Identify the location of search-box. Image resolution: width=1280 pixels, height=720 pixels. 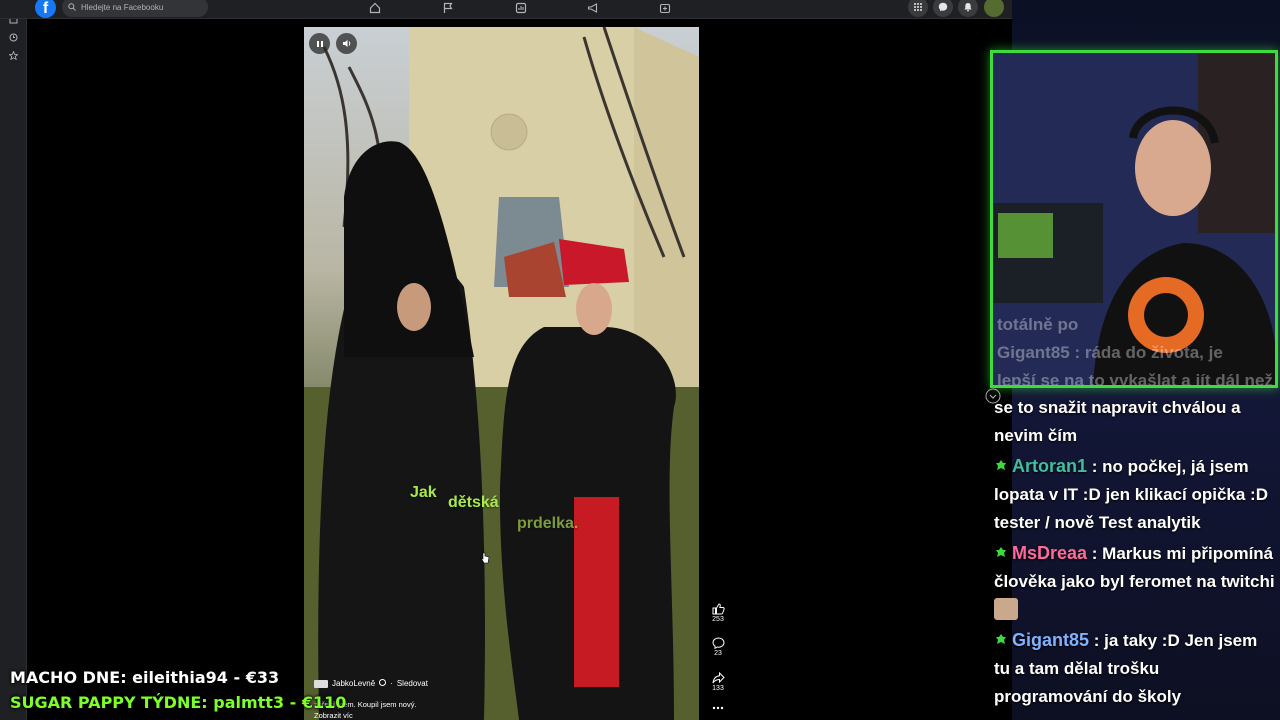
(135, 8).